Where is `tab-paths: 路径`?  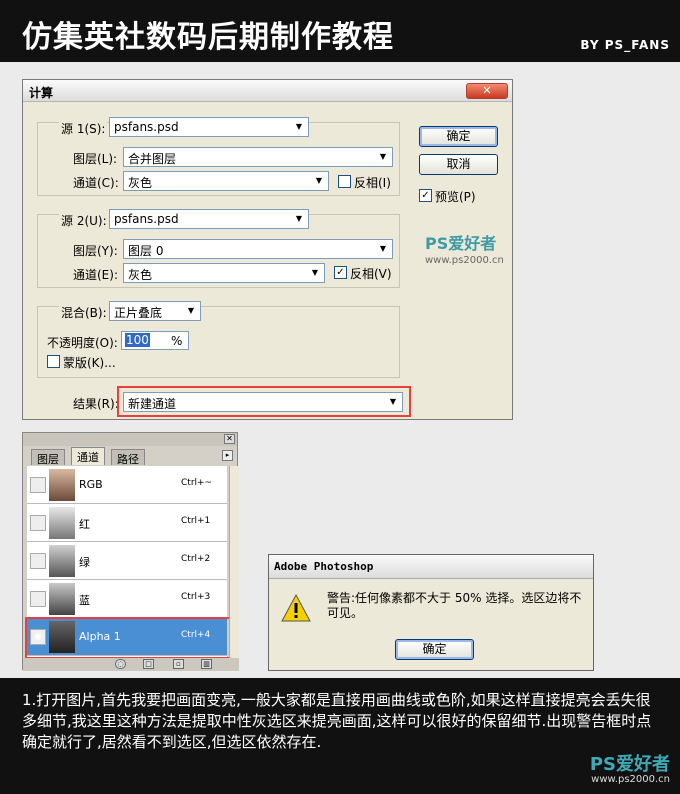 tab-paths: 路径 is located at coordinates (128, 457).